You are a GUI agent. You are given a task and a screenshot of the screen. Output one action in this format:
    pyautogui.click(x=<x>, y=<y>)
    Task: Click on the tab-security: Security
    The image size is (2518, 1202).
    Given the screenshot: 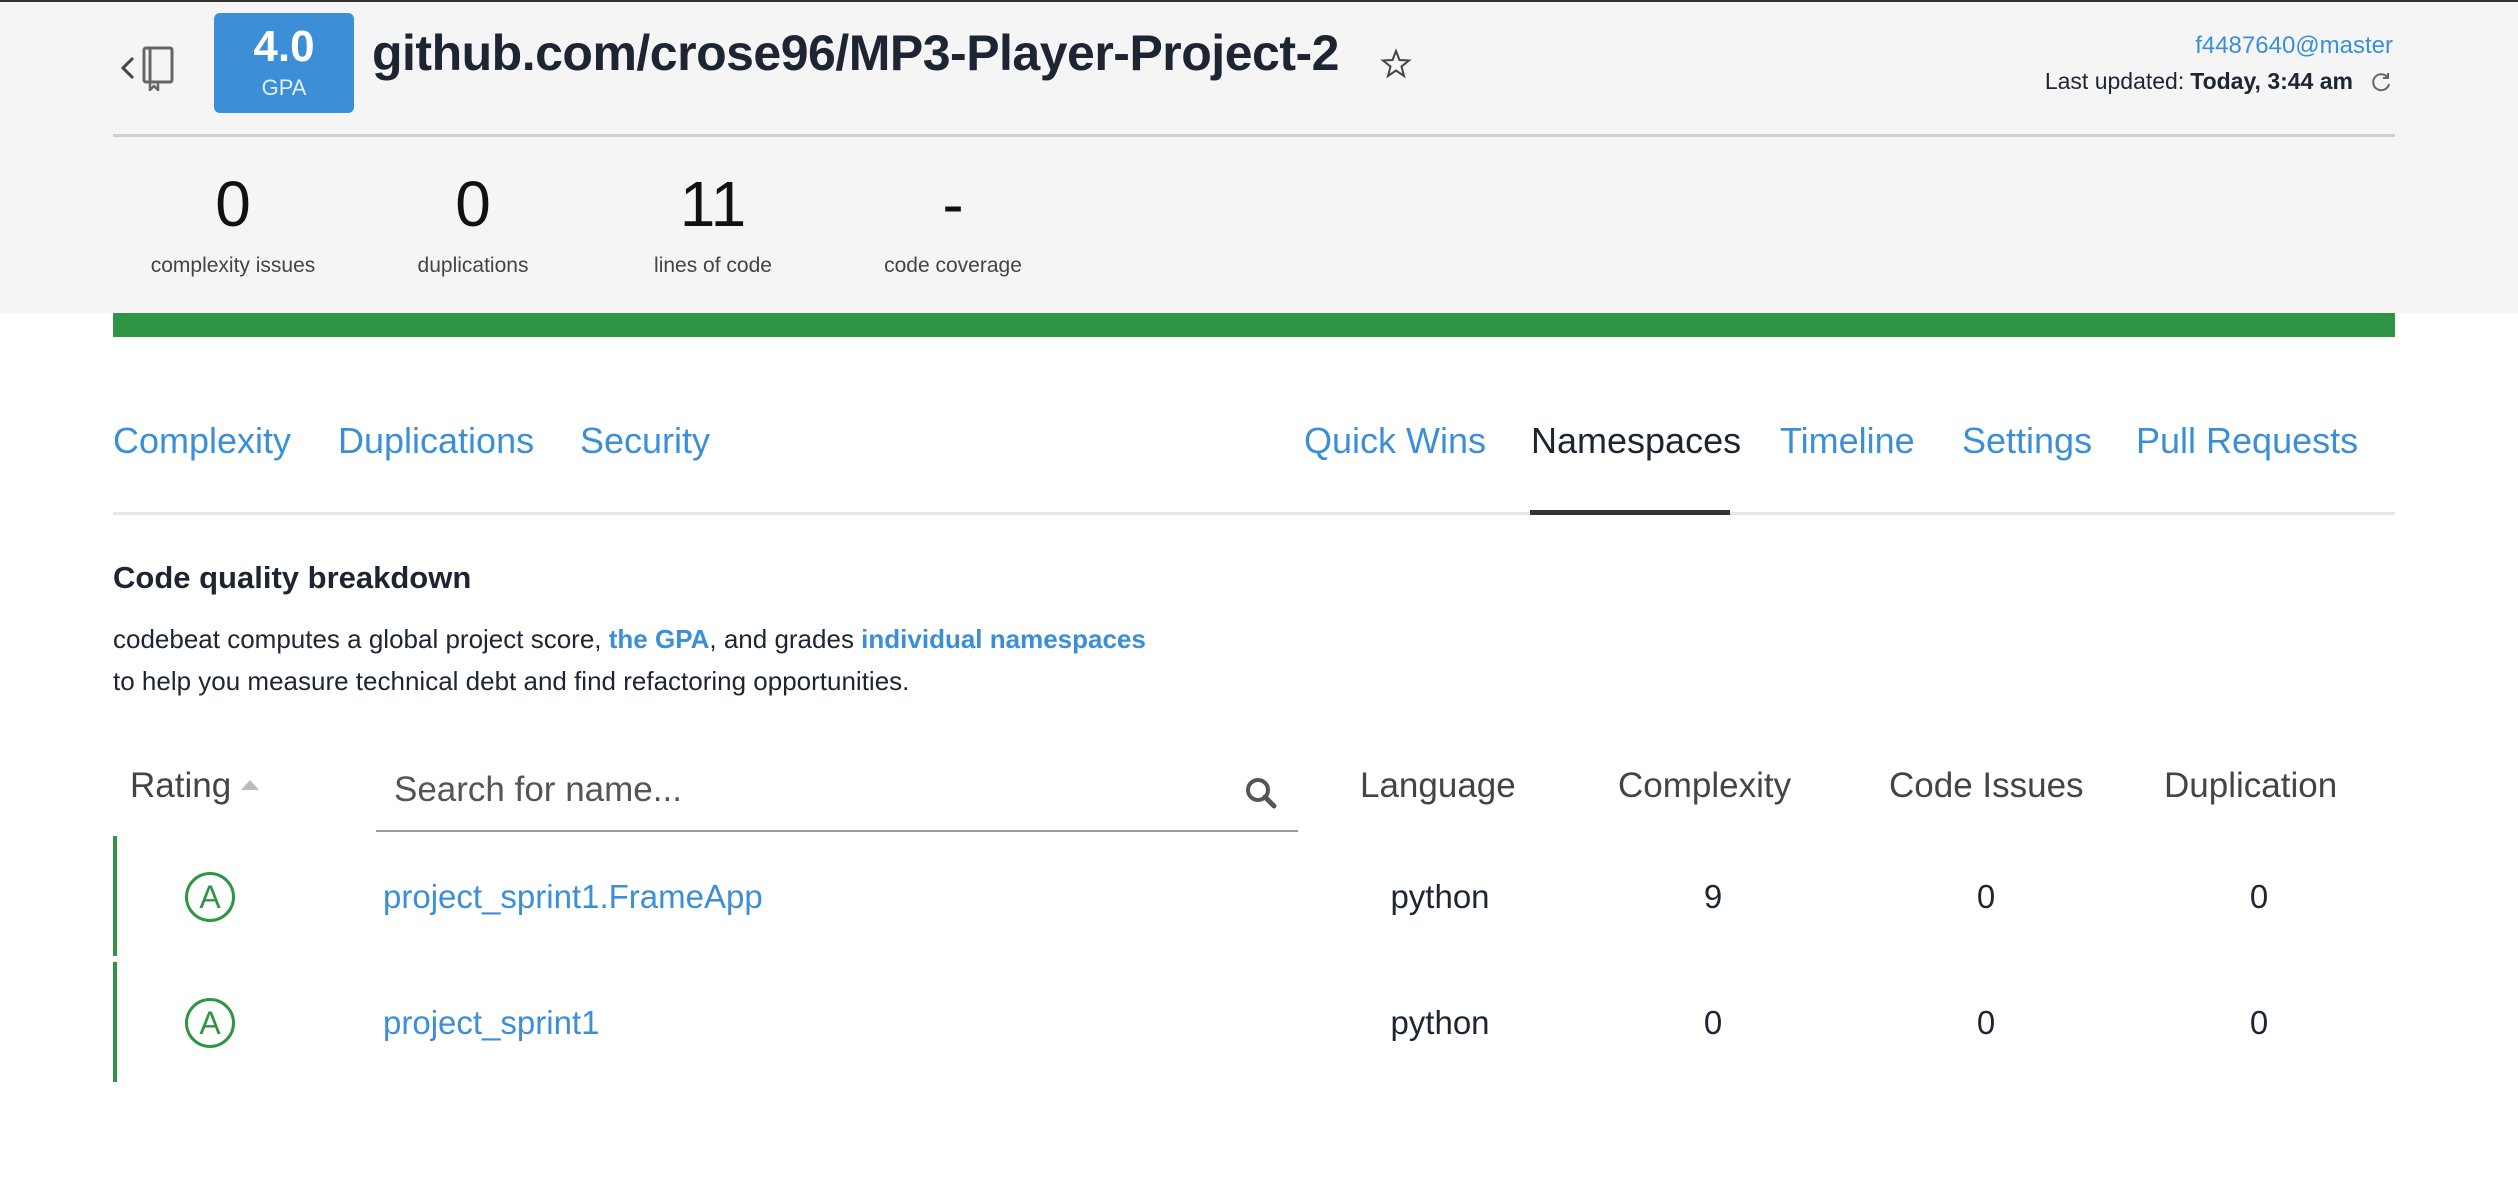 What is the action you would take?
    pyautogui.click(x=645, y=441)
    